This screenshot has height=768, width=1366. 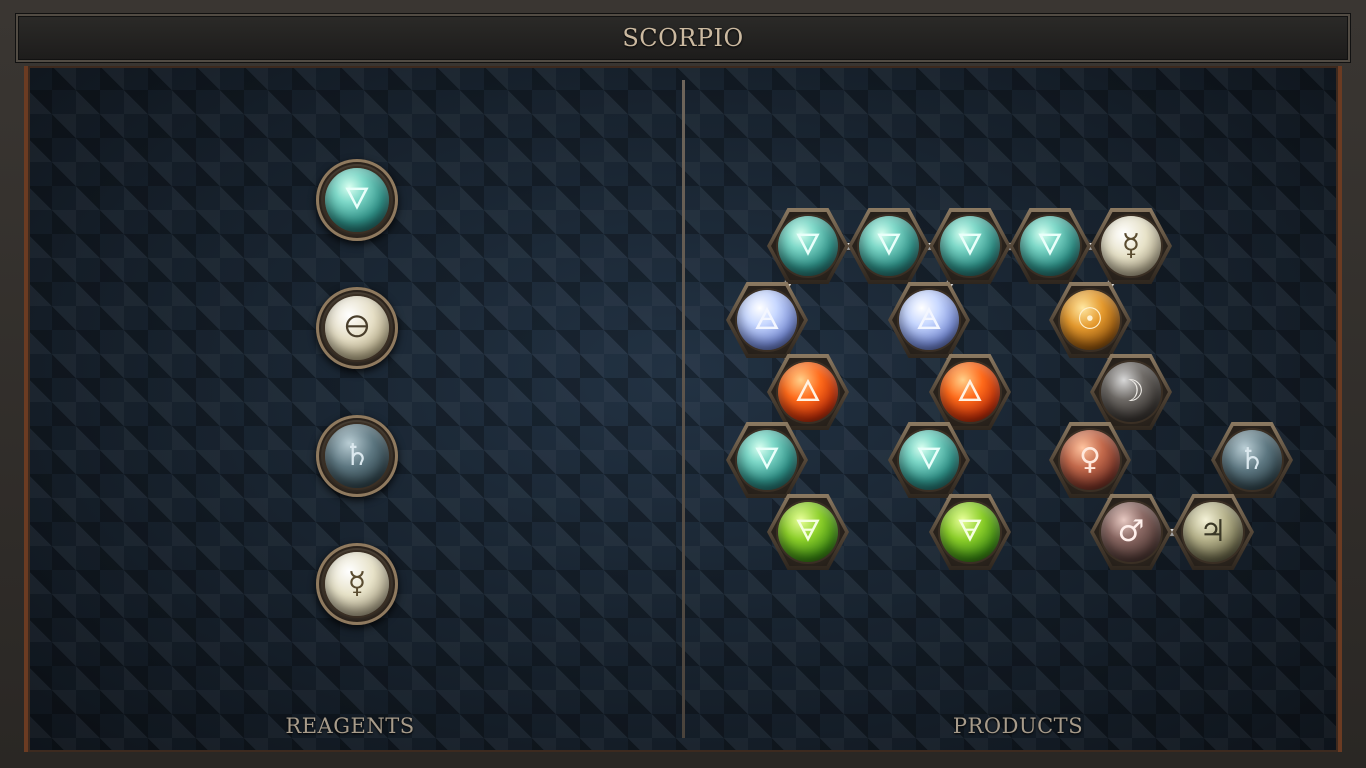 I want to click on page-title: SCORPIO, so click(x=683, y=38).